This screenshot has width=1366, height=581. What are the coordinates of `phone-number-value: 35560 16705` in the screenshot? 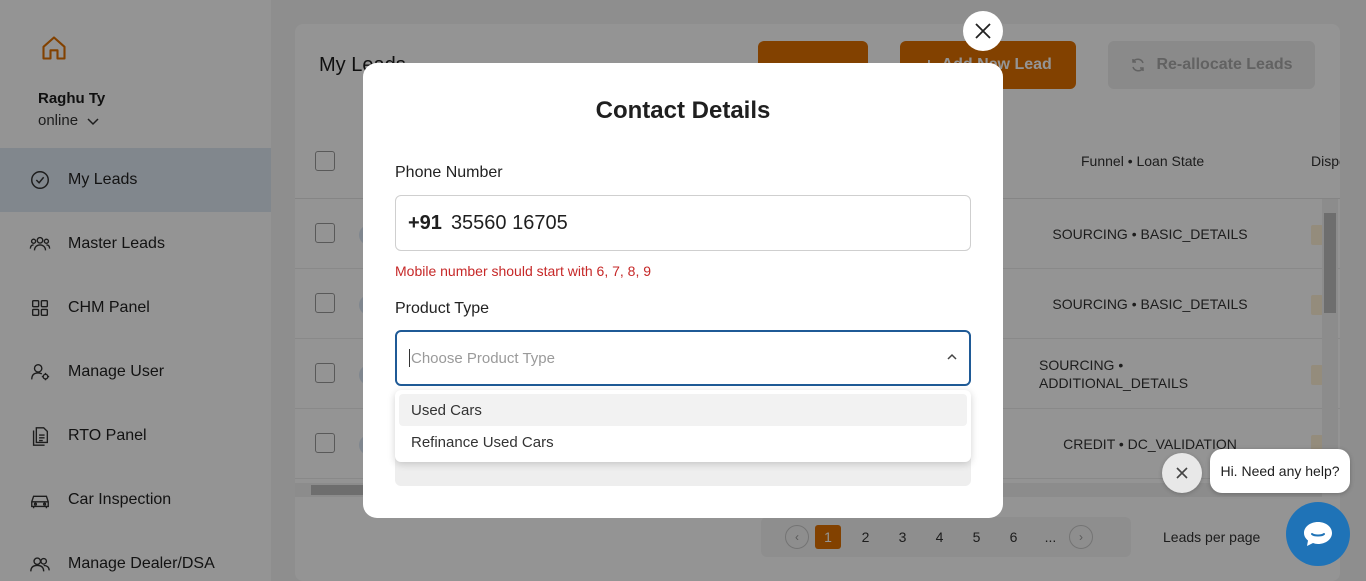 It's located at (509, 222).